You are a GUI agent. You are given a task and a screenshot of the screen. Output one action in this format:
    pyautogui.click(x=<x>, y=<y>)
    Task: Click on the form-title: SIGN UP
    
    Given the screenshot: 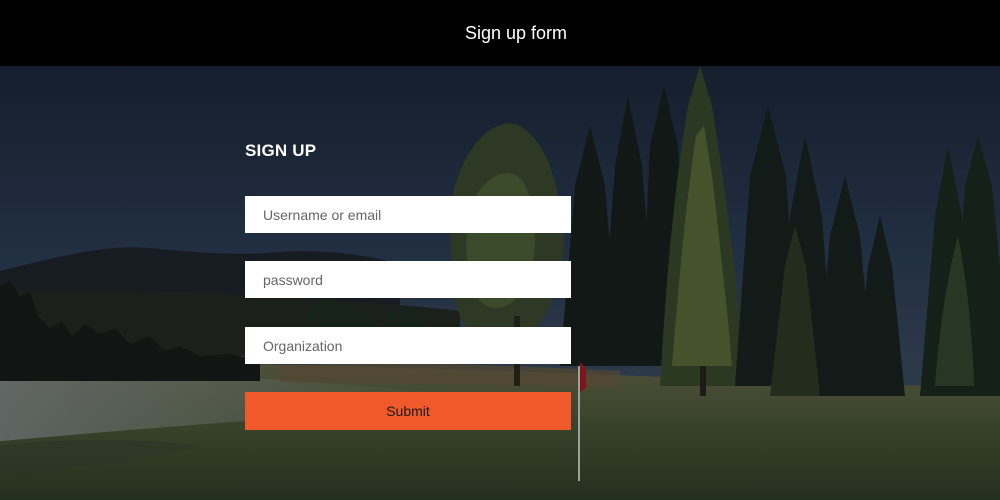 What is the action you would take?
    pyautogui.click(x=281, y=150)
    